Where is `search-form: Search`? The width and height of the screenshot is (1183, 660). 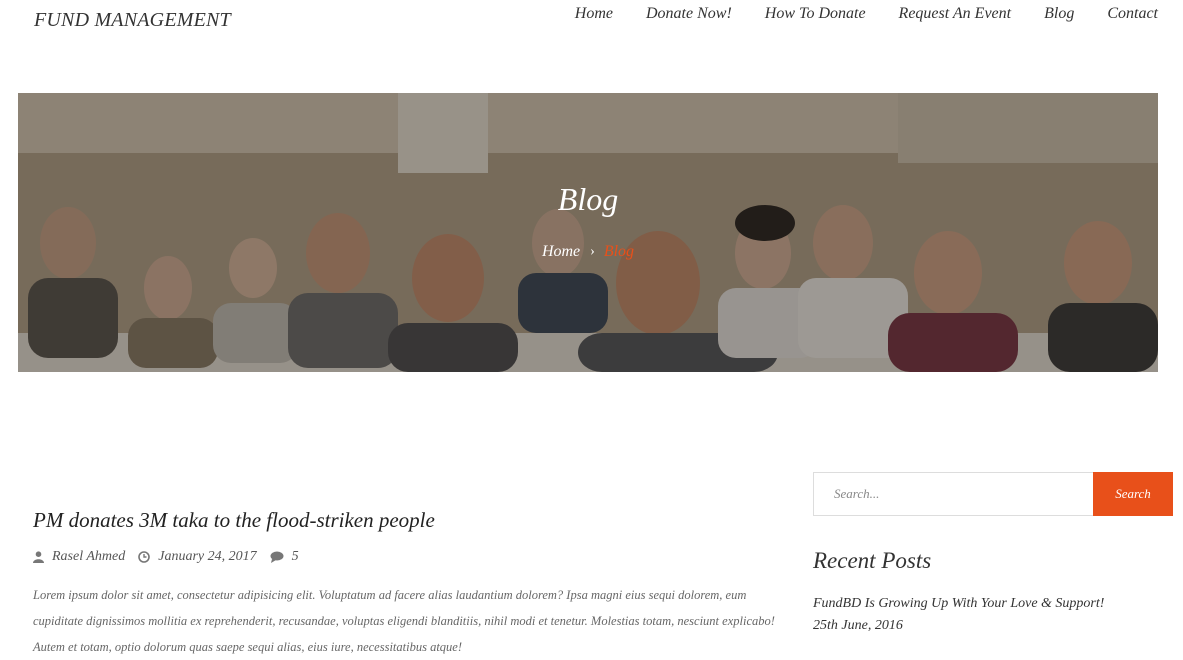 search-form: Search is located at coordinates (993, 494).